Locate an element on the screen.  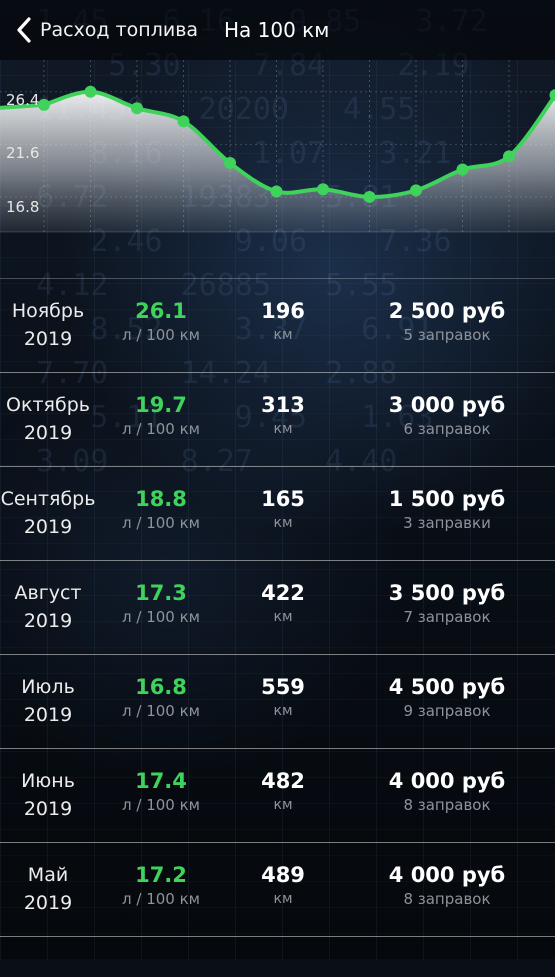
distance-value: 482 is located at coordinates (283, 781).